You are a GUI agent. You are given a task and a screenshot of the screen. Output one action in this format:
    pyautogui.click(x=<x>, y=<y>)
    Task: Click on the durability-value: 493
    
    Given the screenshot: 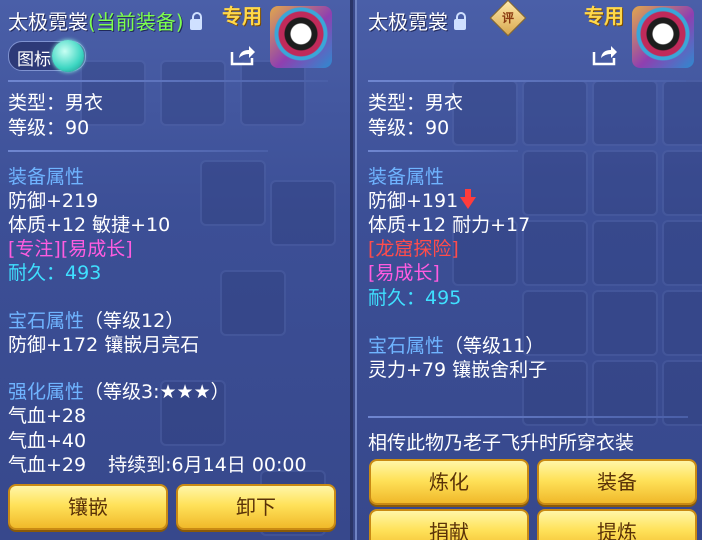 What is the action you would take?
    pyautogui.click(x=83, y=273)
    